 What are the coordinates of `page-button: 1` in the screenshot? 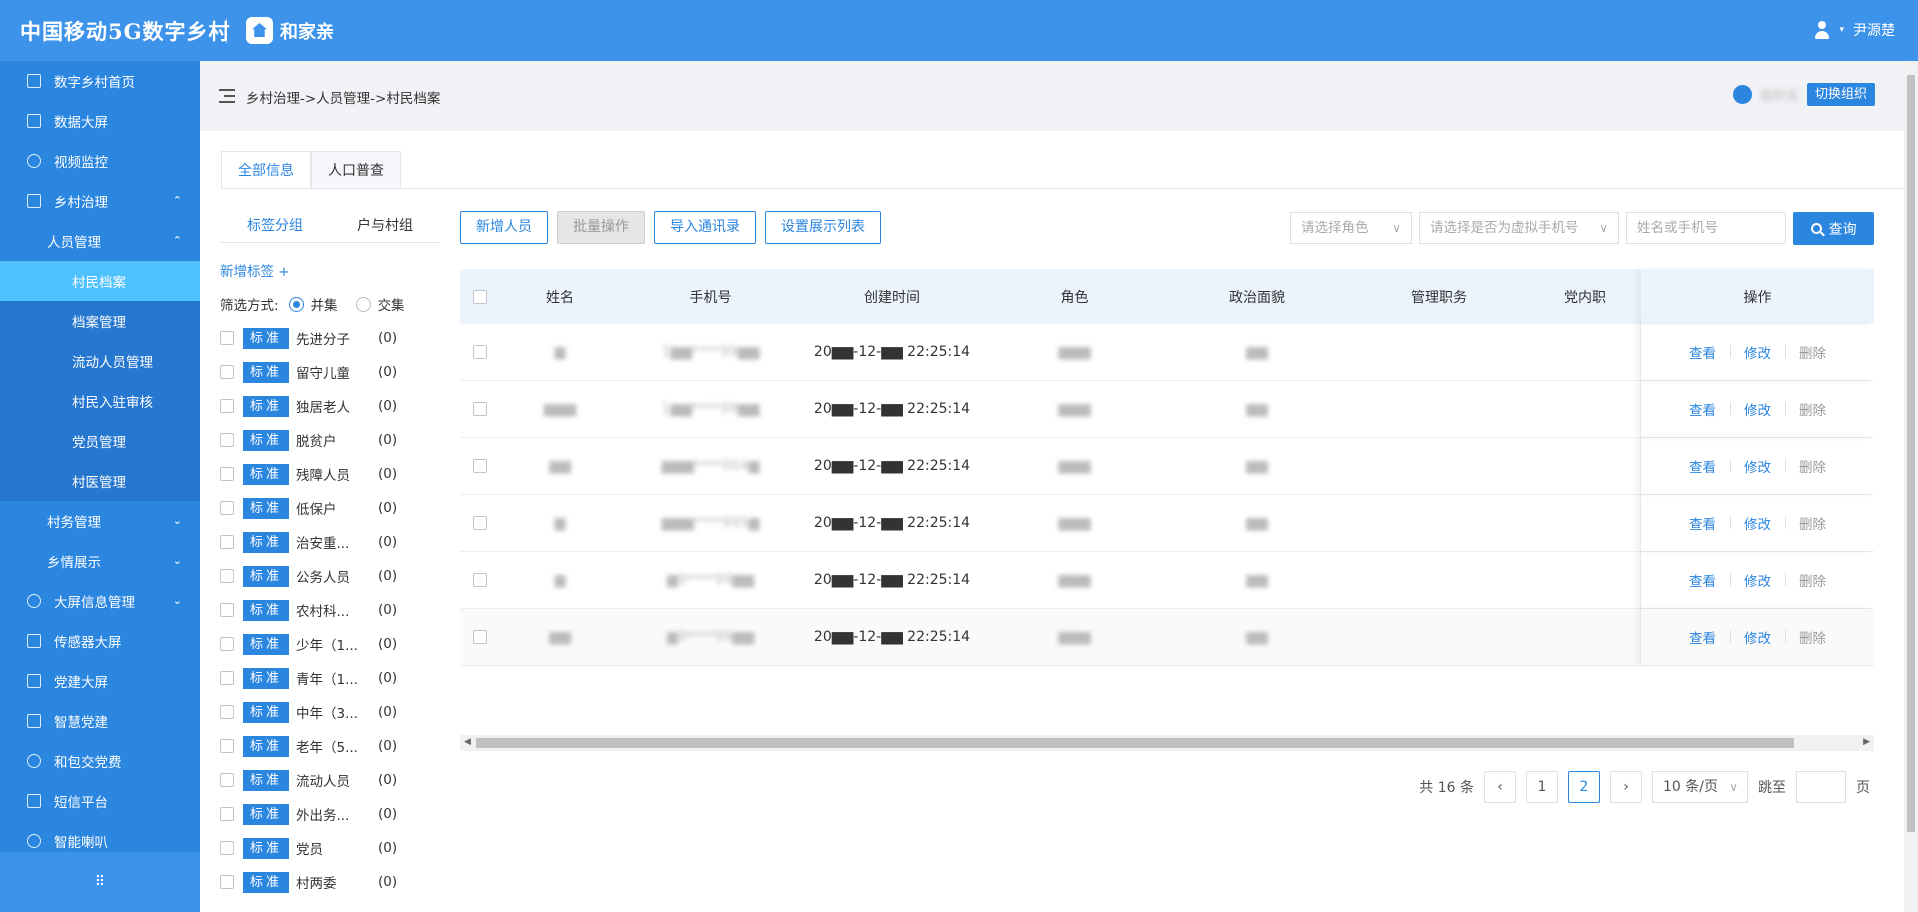 It's located at (1542, 787).